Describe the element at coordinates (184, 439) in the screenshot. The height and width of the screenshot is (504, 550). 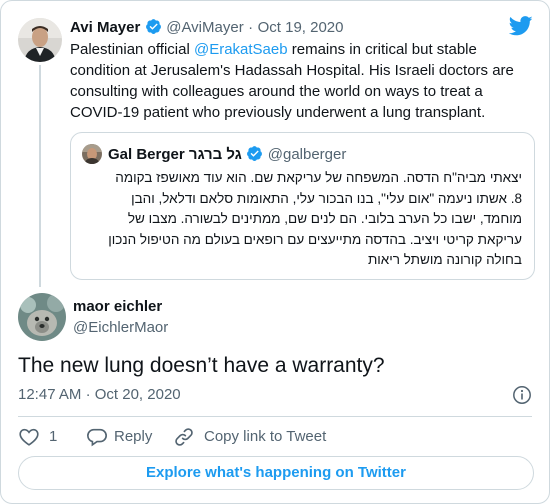
I see `link-icon` at that location.